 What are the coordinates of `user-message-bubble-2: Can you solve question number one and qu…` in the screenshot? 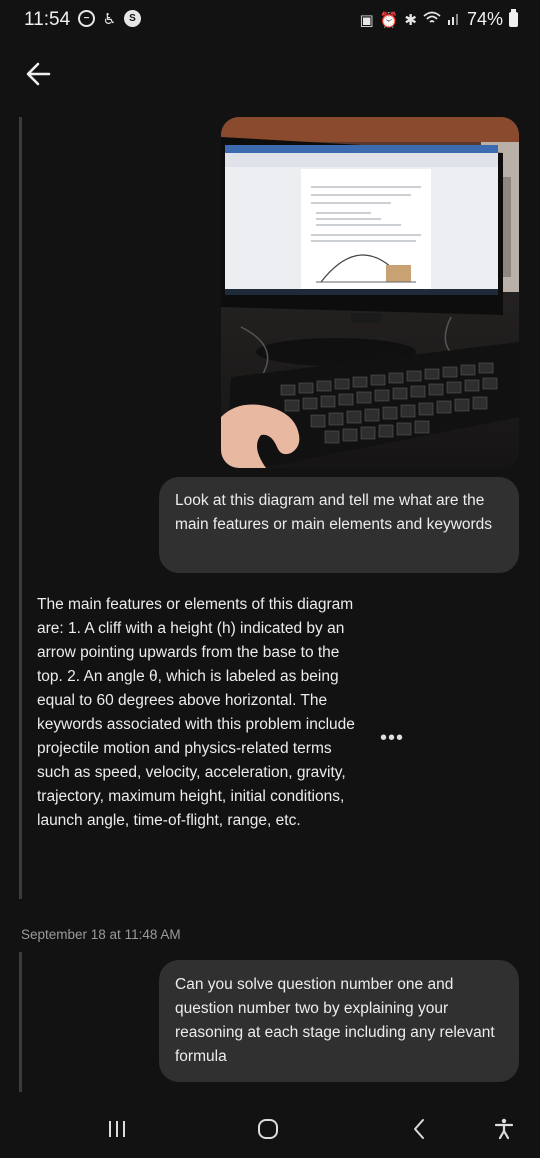 It's located at (339, 1021).